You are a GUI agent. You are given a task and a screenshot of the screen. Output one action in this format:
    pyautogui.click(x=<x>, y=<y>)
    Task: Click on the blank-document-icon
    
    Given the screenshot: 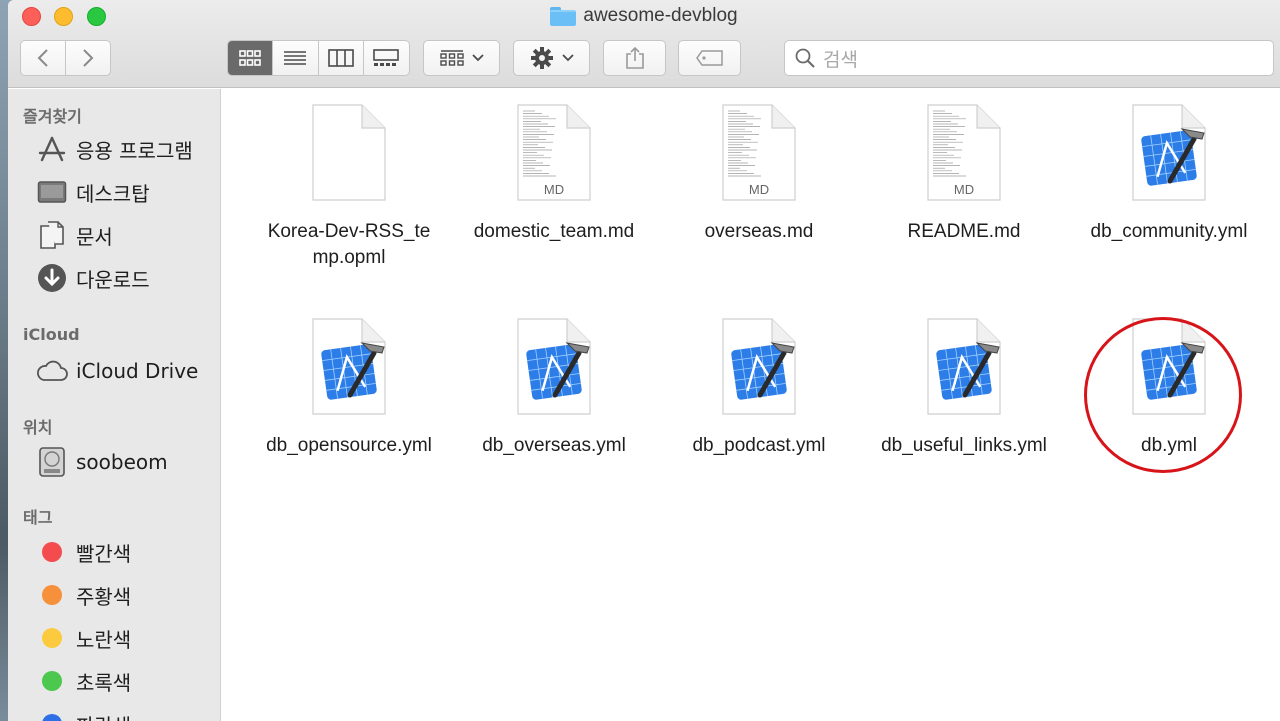 What is the action you would take?
    pyautogui.click(x=349, y=152)
    